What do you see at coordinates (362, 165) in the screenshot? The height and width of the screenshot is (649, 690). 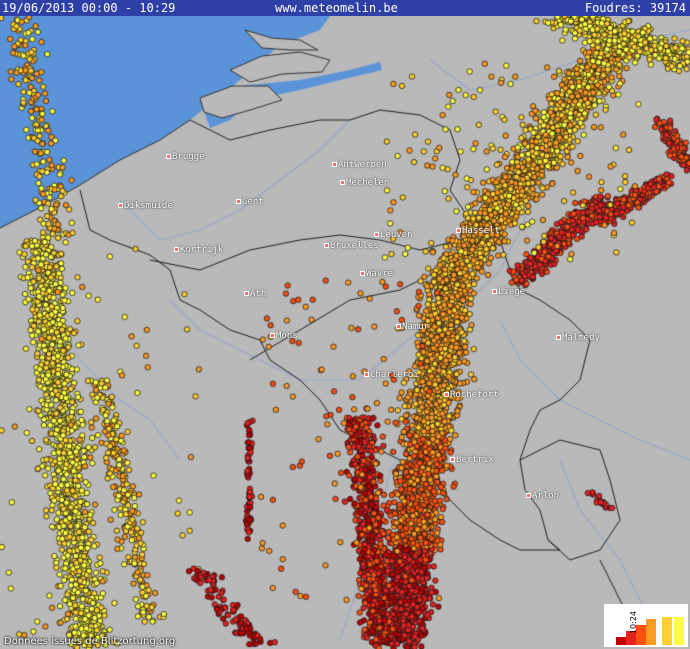 I see `city-label: Antwerpen` at bounding box center [362, 165].